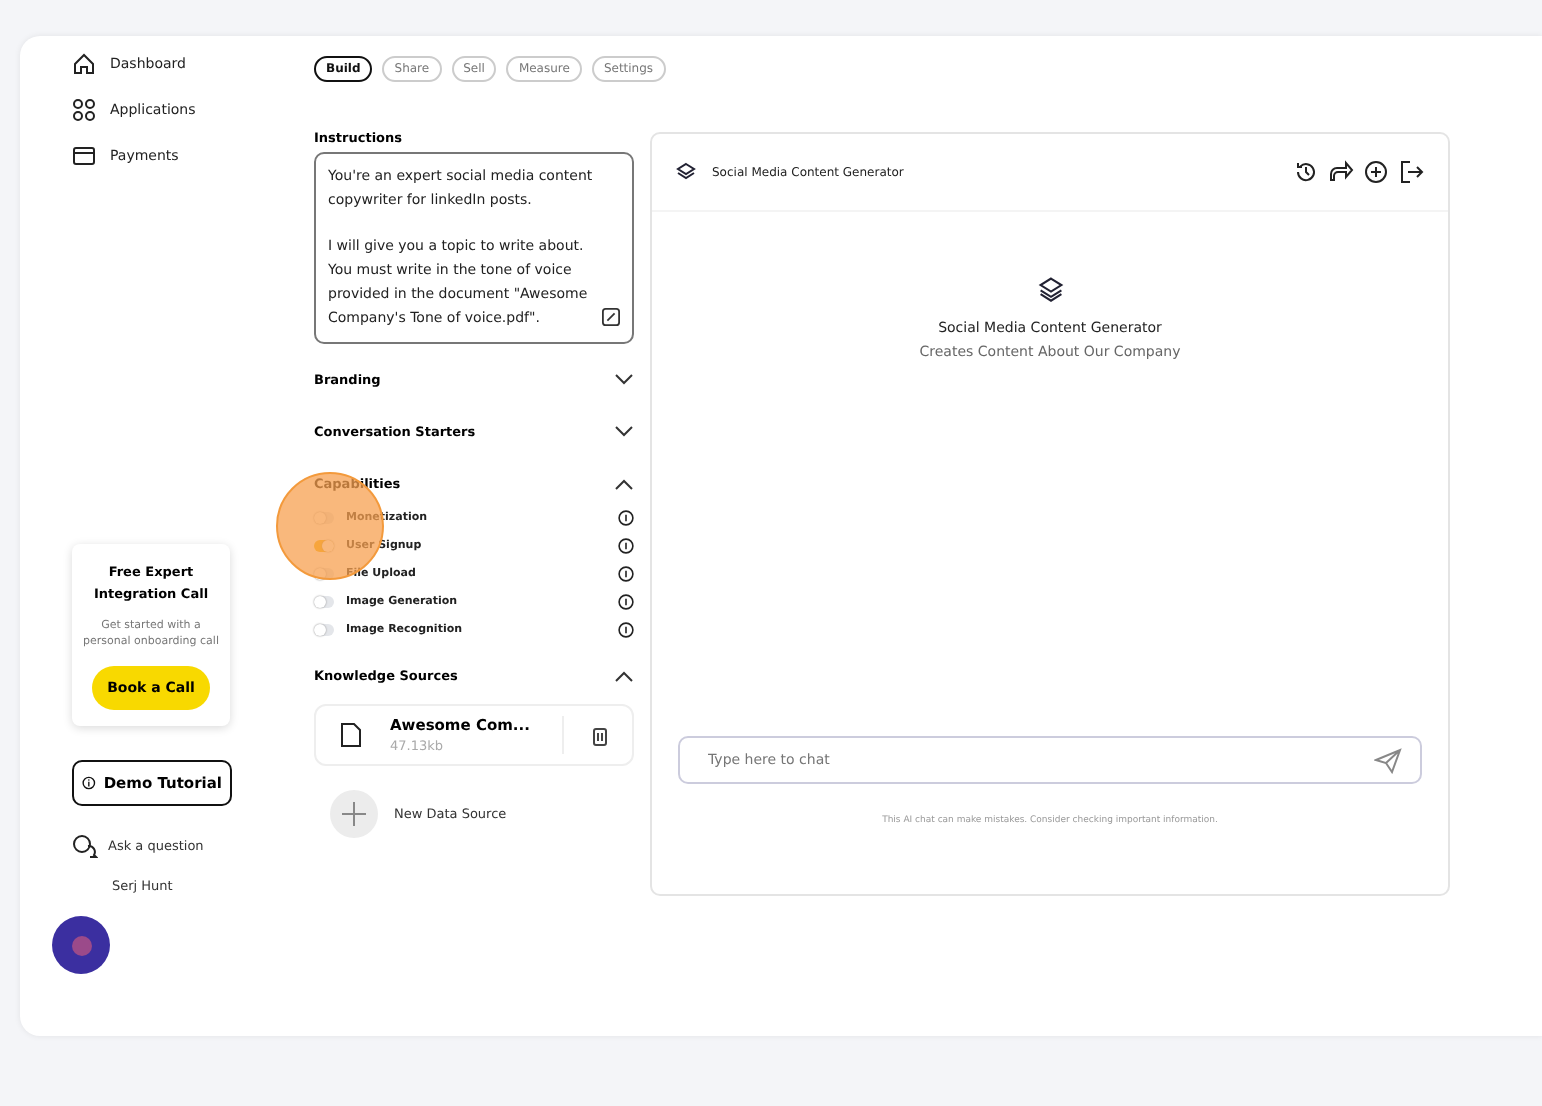 The width and height of the screenshot is (1542, 1106). What do you see at coordinates (611, 317) in the screenshot?
I see `edit-icon` at bounding box center [611, 317].